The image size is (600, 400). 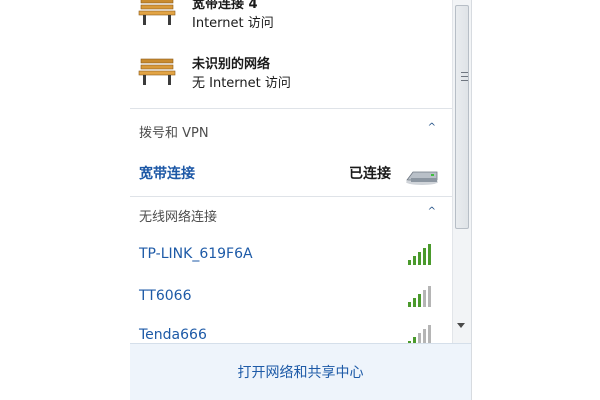 I want to click on scrollbar-thumb, so click(x=462, y=117).